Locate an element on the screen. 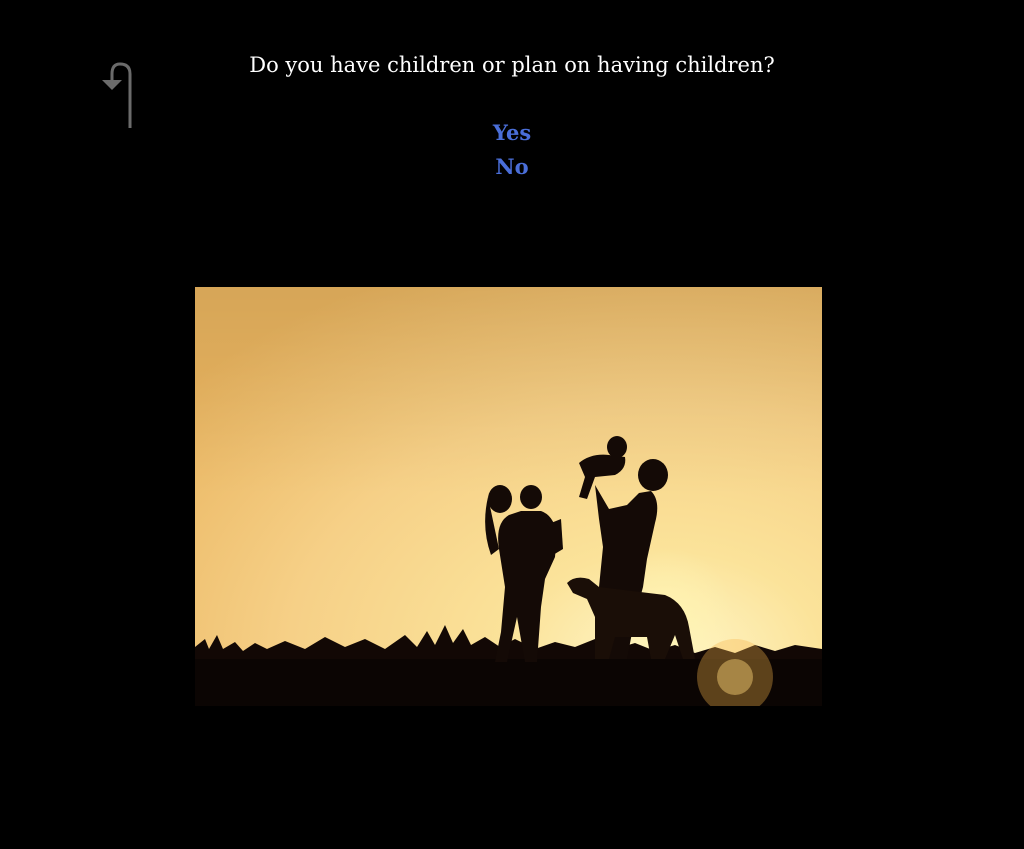  option-yes-link: Yes is located at coordinates (512, 133).